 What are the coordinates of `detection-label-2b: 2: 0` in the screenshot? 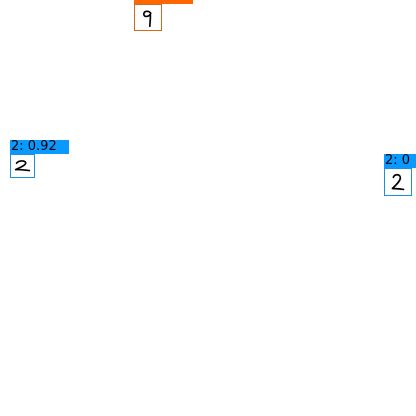 It's located at (400, 161).